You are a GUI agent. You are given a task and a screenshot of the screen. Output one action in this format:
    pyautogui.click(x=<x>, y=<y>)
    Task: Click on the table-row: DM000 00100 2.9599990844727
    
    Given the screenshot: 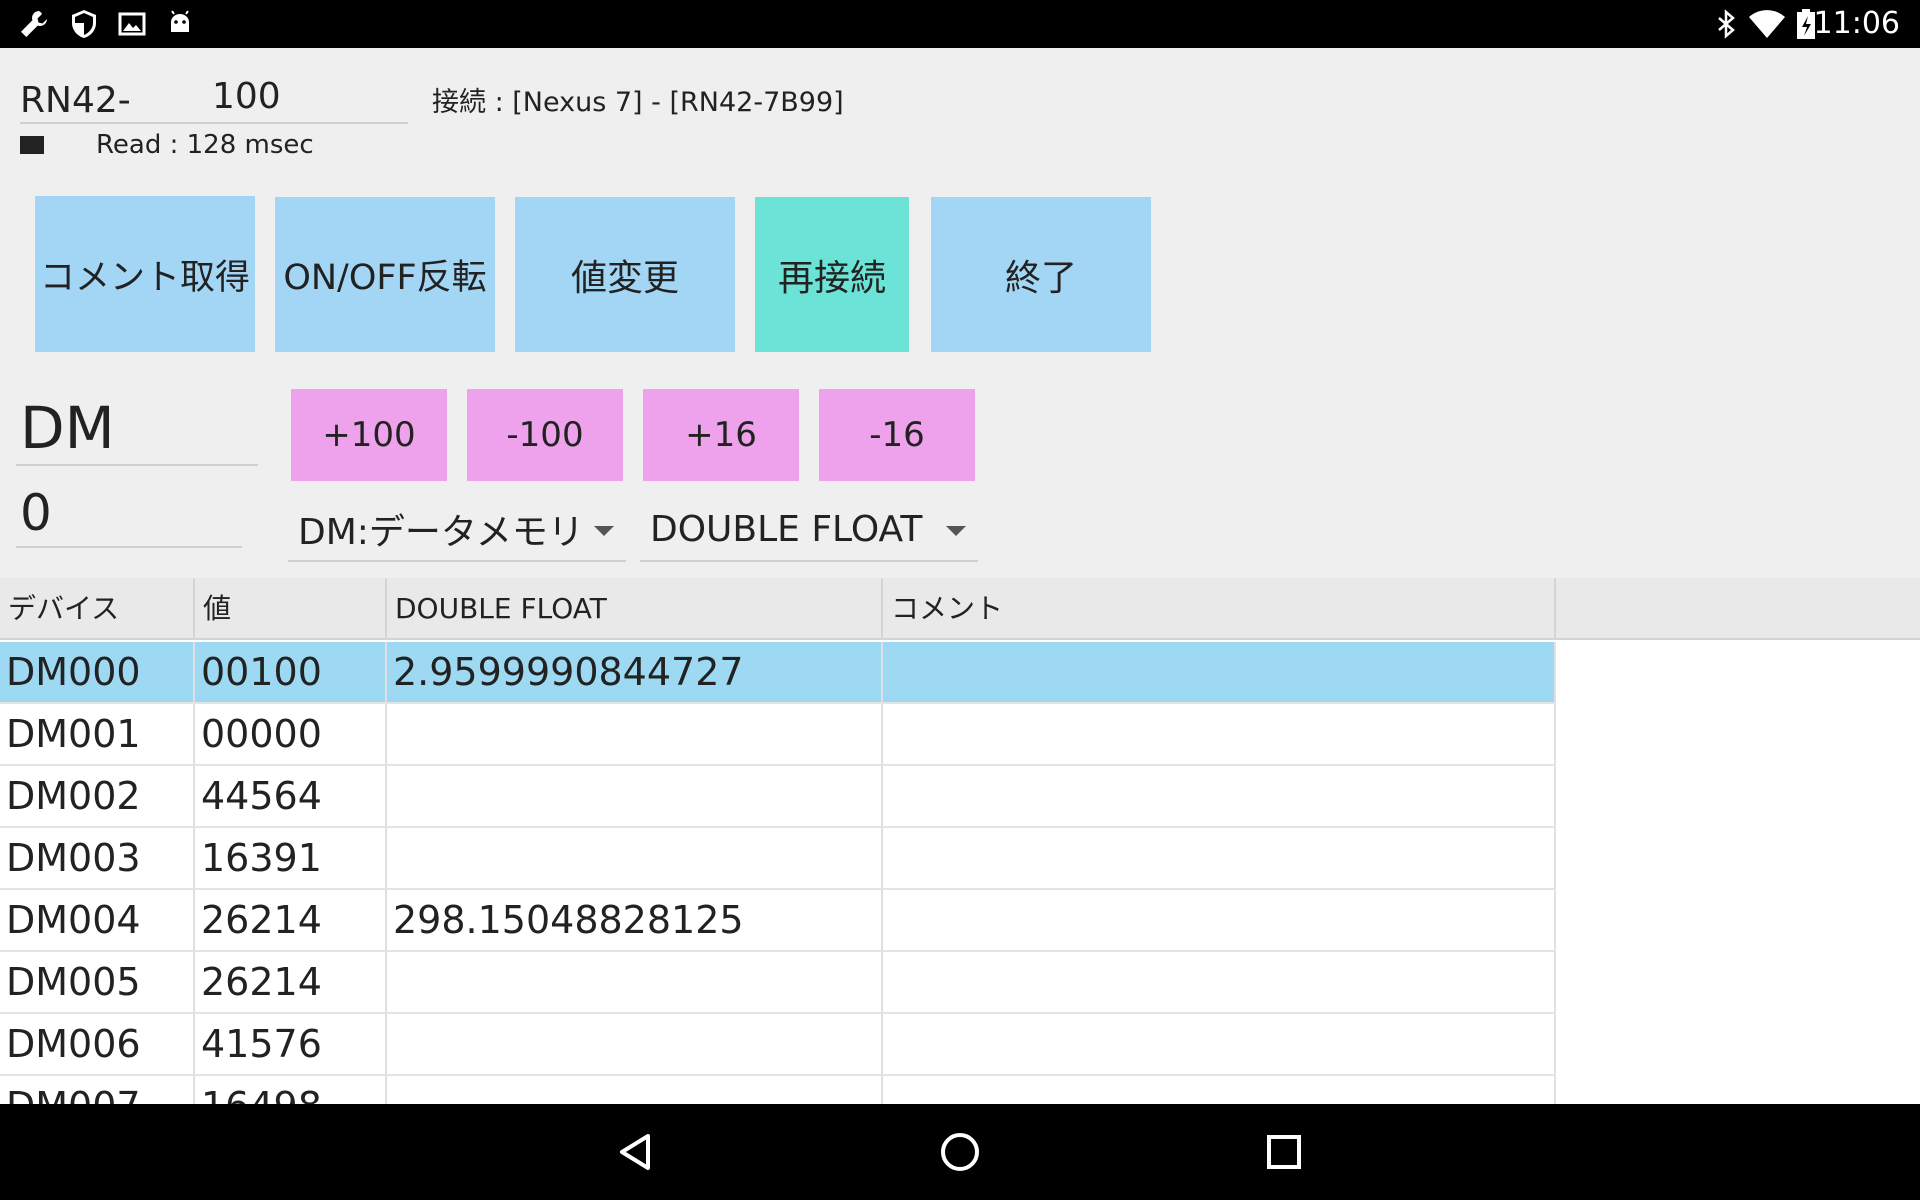 What is the action you would take?
    pyautogui.click(x=778, y=673)
    